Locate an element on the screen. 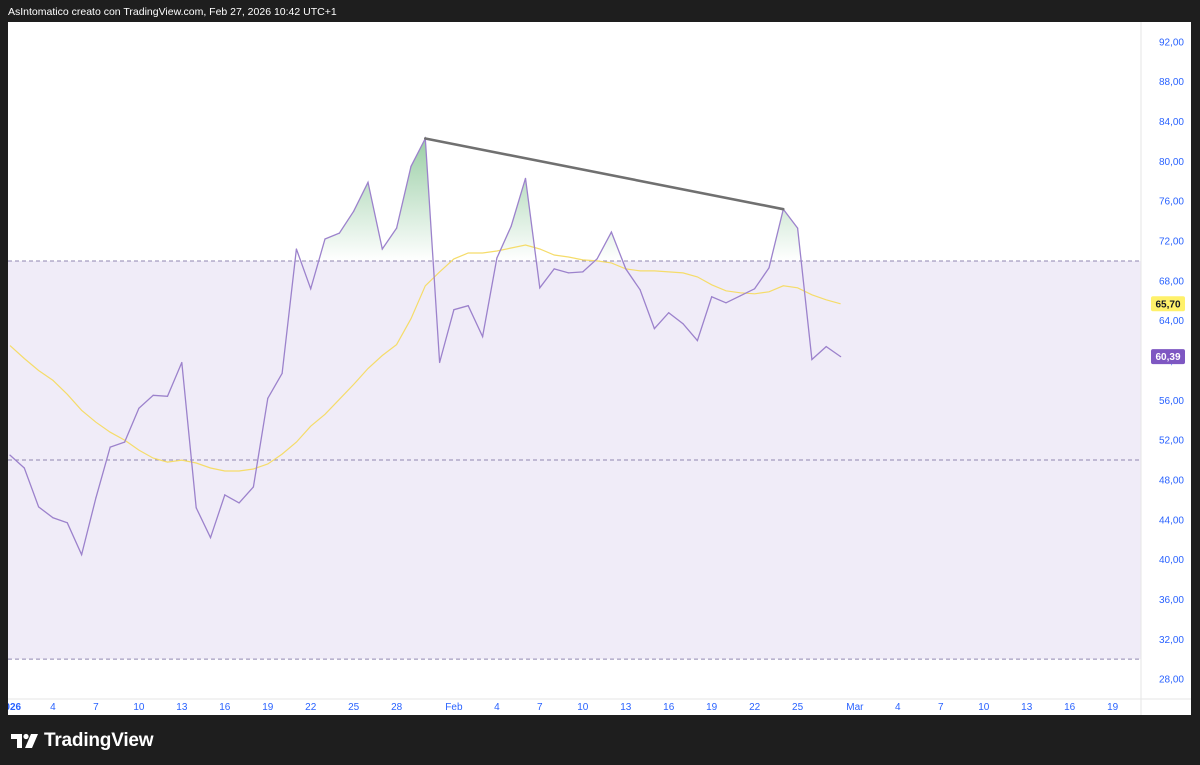 This screenshot has width=1200, height=765. x-tick-label: 25 is located at coordinates (354, 707).